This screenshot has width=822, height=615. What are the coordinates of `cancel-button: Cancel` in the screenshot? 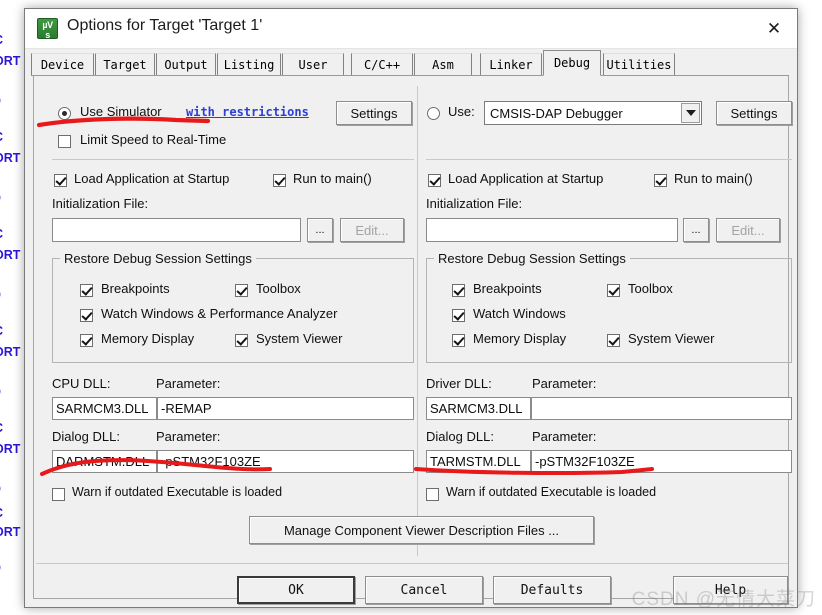 It's located at (424, 590).